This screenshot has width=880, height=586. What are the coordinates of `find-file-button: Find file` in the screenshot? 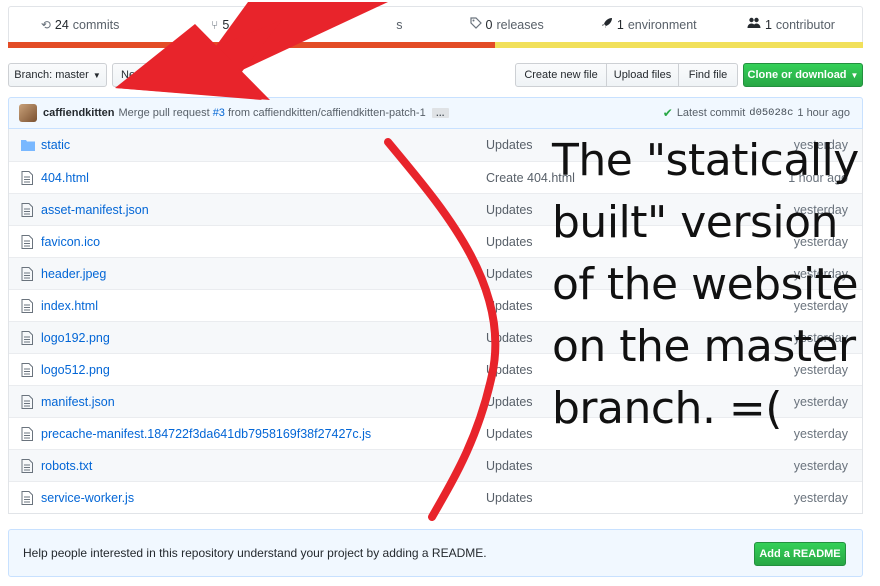 It's located at (708, 75).